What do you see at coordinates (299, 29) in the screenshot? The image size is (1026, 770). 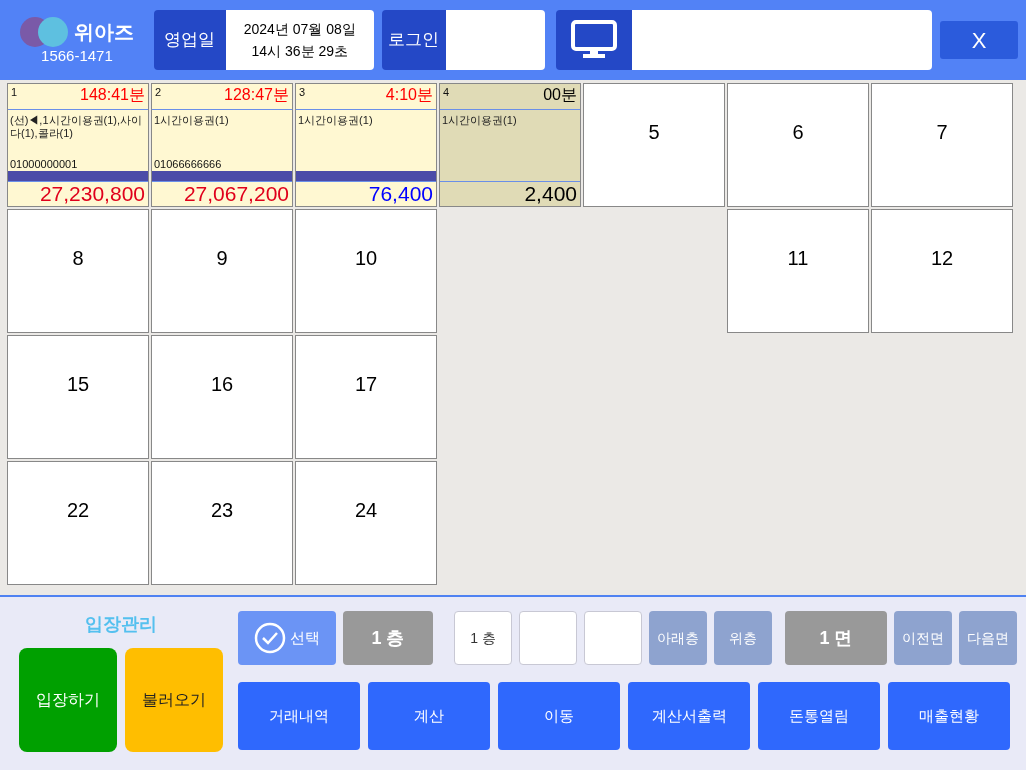 I see `business-date: 2024년 07월 08일` at bounding box center [299, 29].